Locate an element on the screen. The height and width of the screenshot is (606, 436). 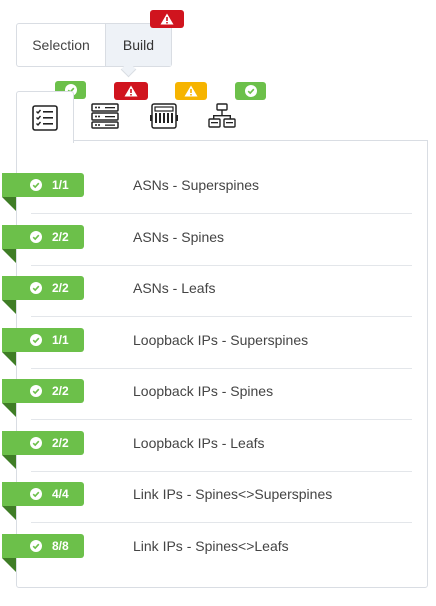
row-label: Loopback IPs - Leafs is located at coordinates (199, 442).